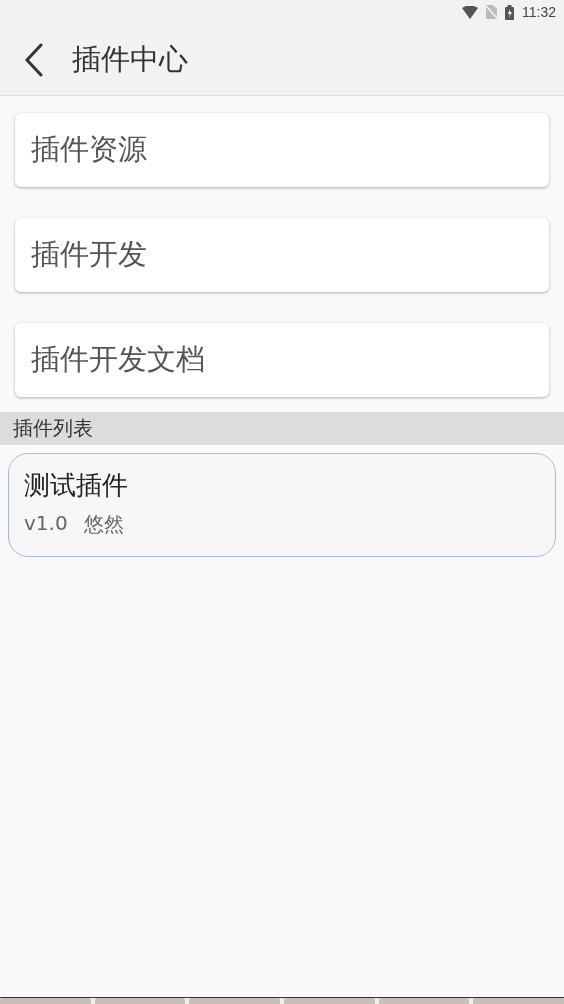 This screenshot has width=564, height=1004. Describe the element at coordinates (491, 12) in the screenshot. I see `no-sim-icon` at that location.